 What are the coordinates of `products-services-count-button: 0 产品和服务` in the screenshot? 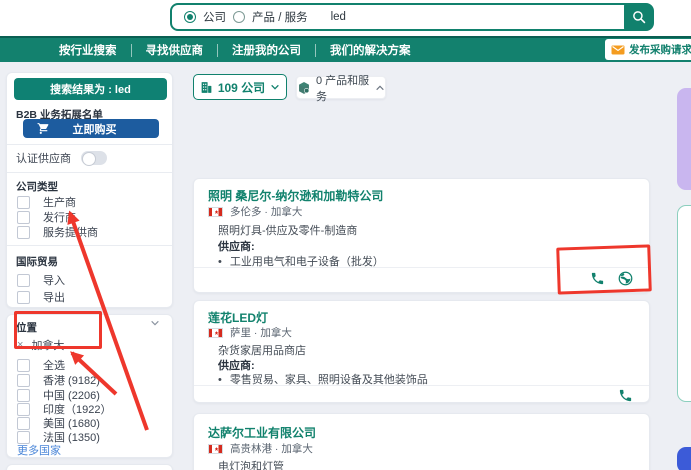 It's located at (341, 89).